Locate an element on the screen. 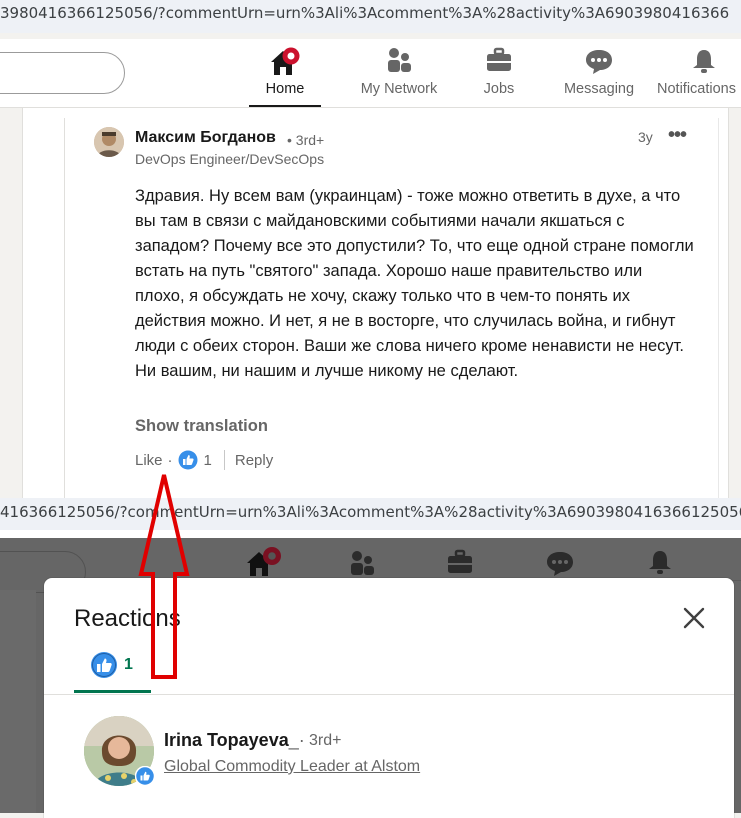  reactor-name: Irina Topayeva_· is located at coordinates (234, 740).